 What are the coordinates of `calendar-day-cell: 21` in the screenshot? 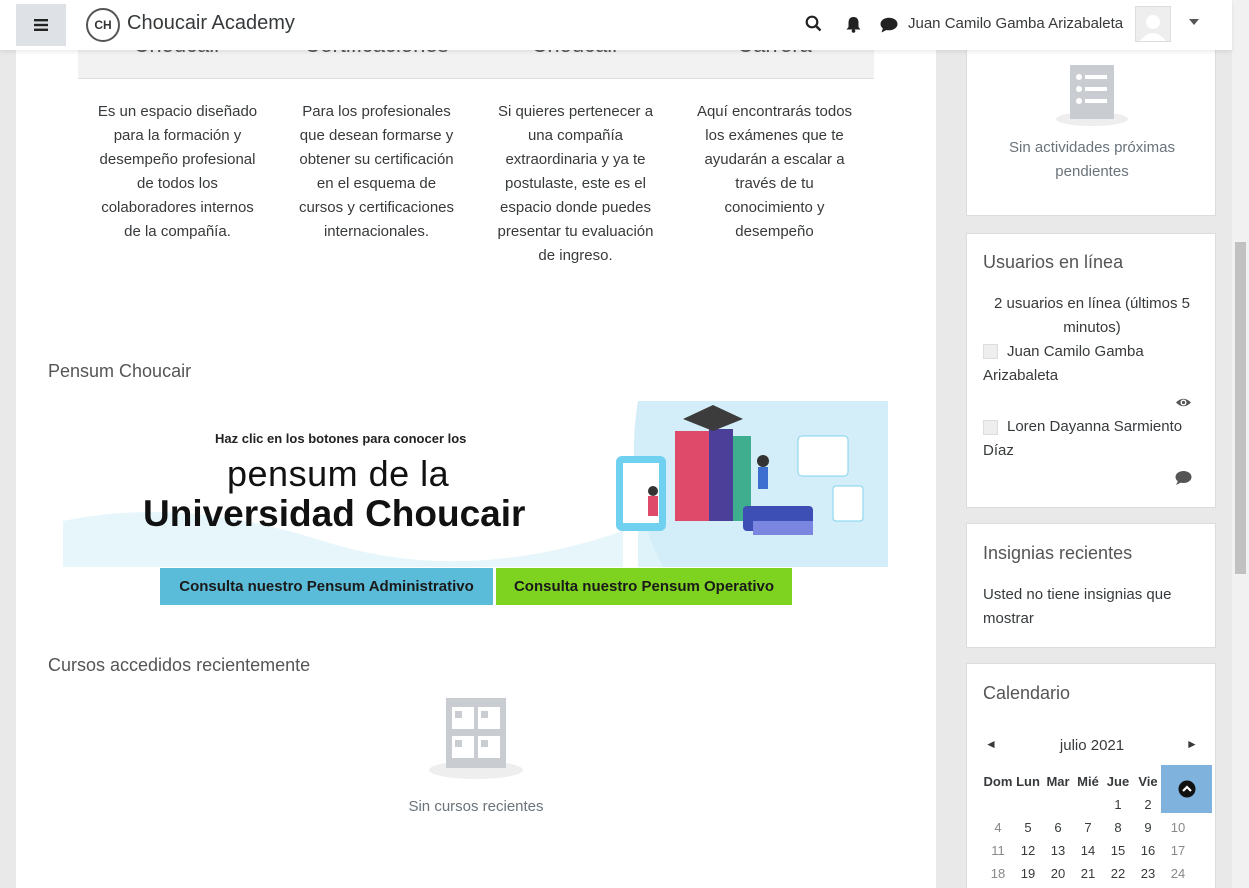 It's located at (1088, 873).